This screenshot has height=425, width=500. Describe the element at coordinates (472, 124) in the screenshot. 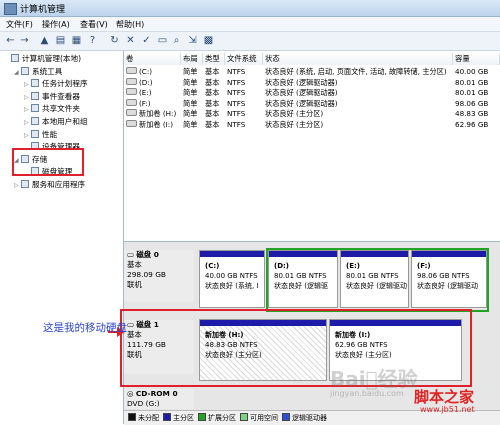

I see `table-cell: 62.96 GB` at that location.